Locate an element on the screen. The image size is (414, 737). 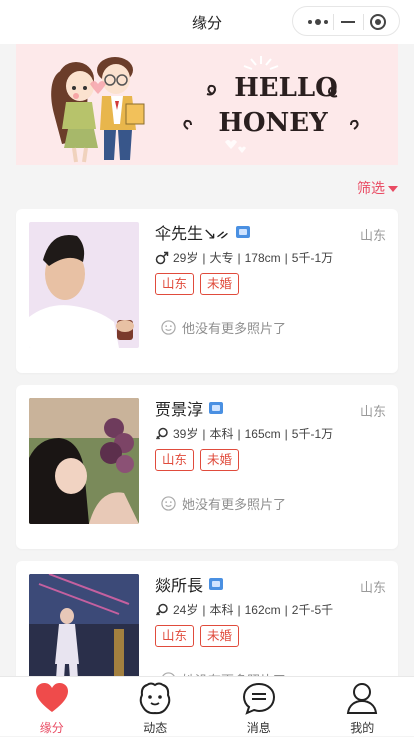
tab-label: 动态 is located at coordinates (156, 727).